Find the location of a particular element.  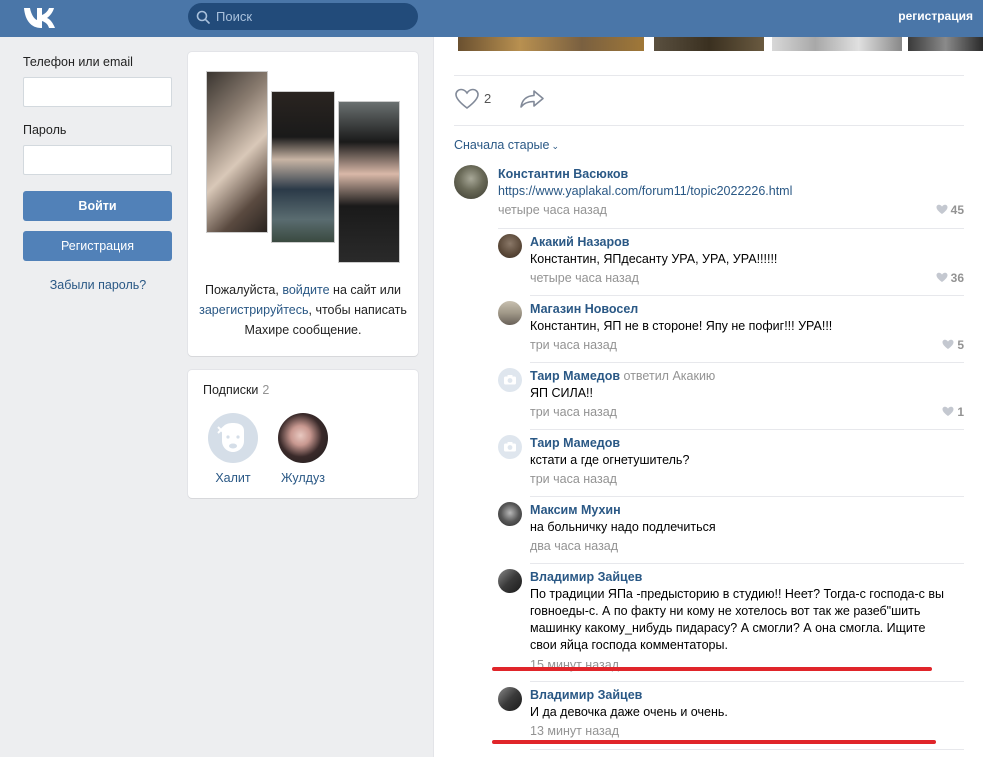

subscription-item: Халит is located at coordinates (233, 449).